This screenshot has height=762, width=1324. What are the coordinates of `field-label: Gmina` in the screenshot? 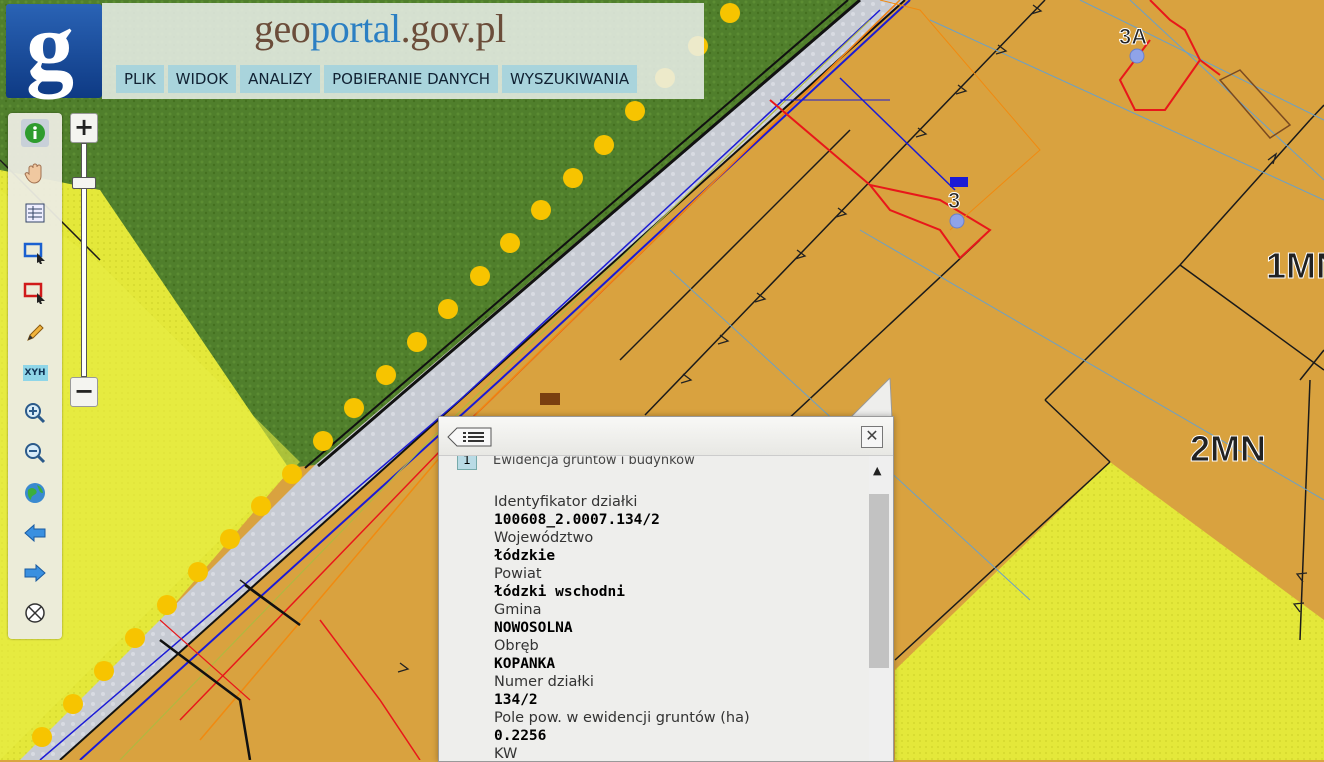 It's located at (518, 610).